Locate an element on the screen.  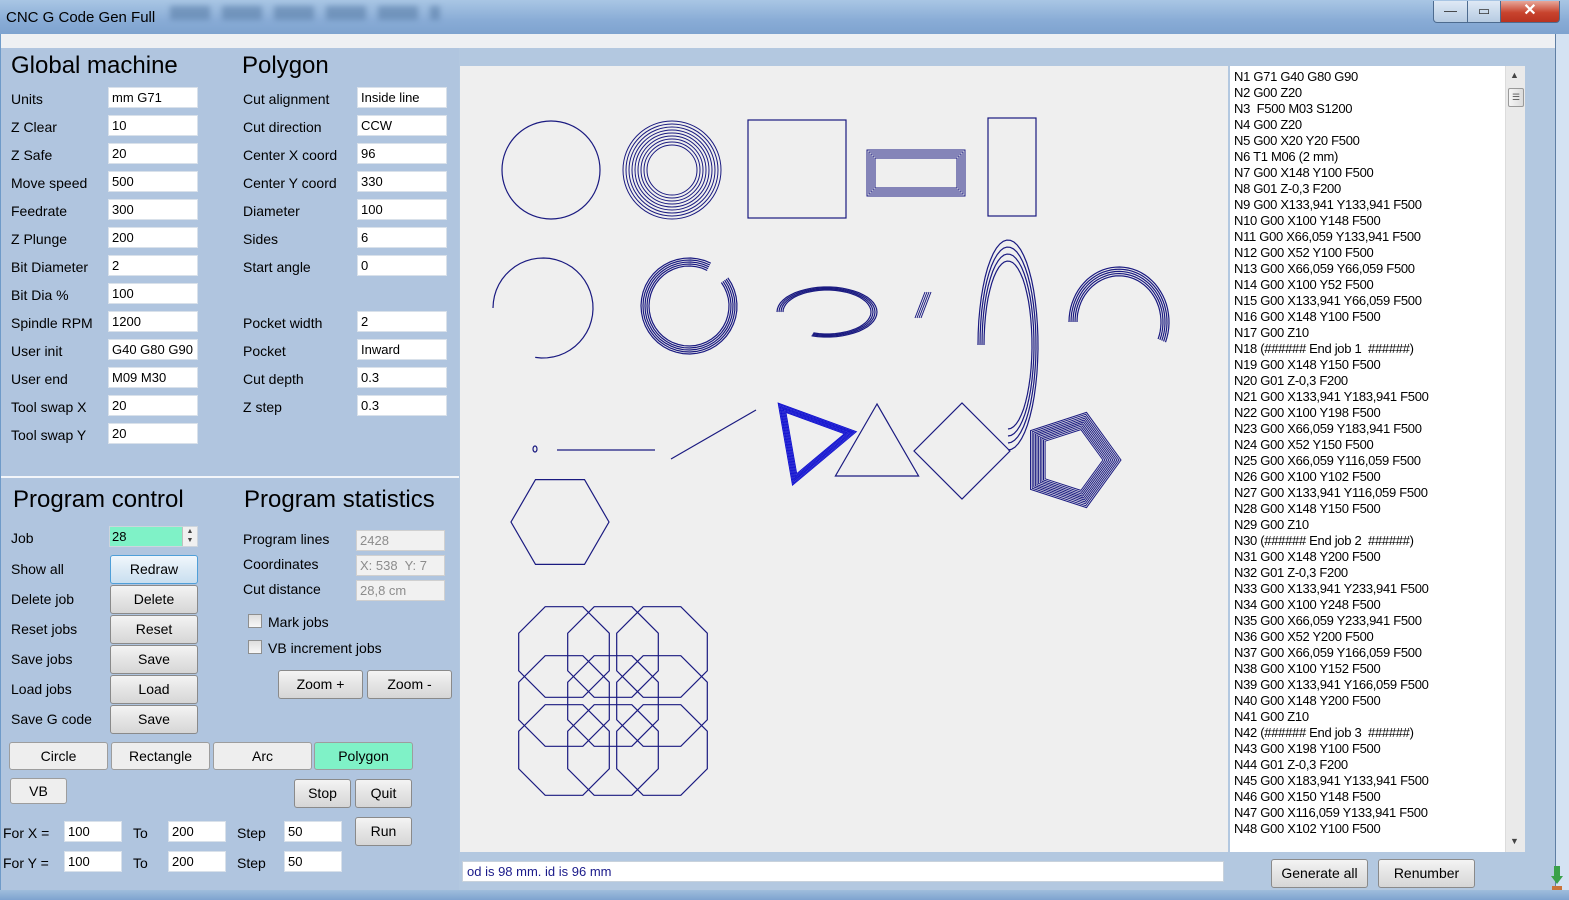
tool-swap-y-input: 20 is located at coordinates (153, 433).